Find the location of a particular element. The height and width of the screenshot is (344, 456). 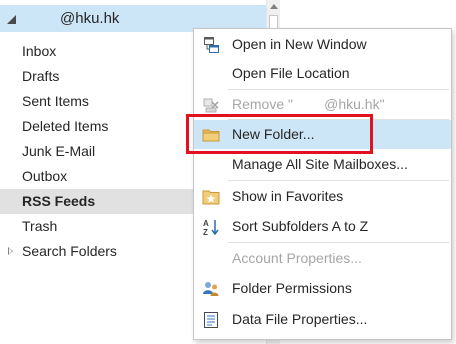

folder-label: Inbox is located at coordinates (39, 51).